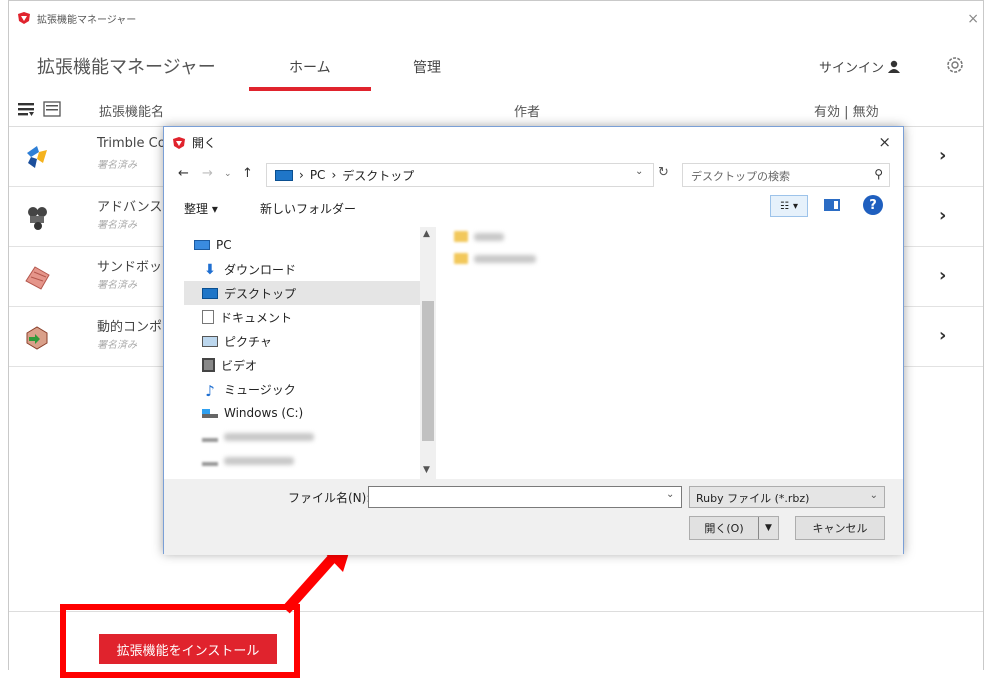  I want to click on tab-home: ホーム, so click(310, 67).